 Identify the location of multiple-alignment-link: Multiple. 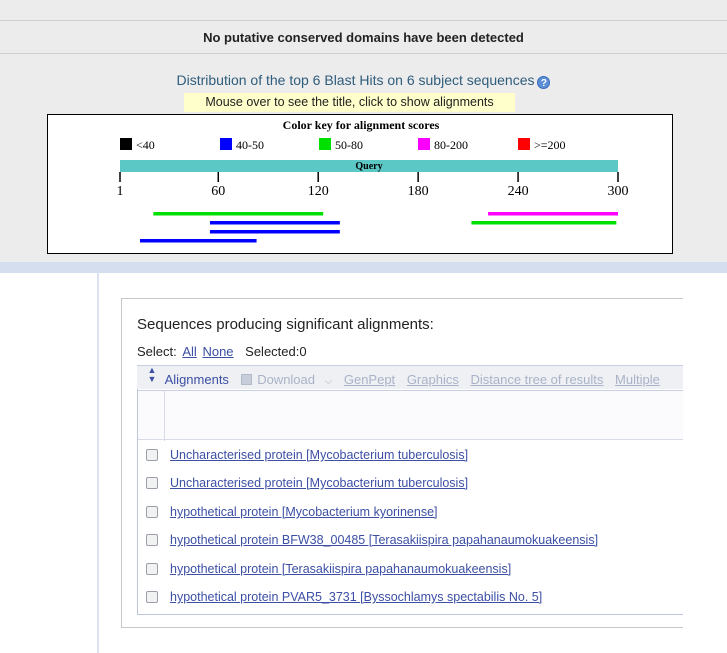
(637, 378).